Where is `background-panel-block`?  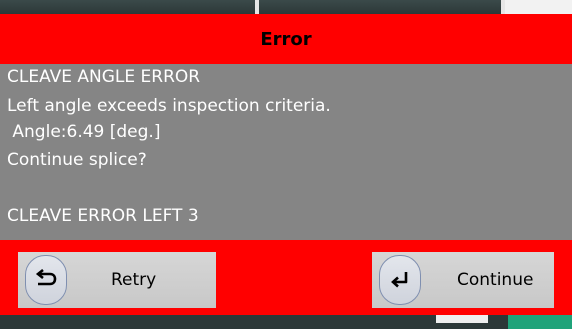 background-panel-block is located at coordinates (537, 7).